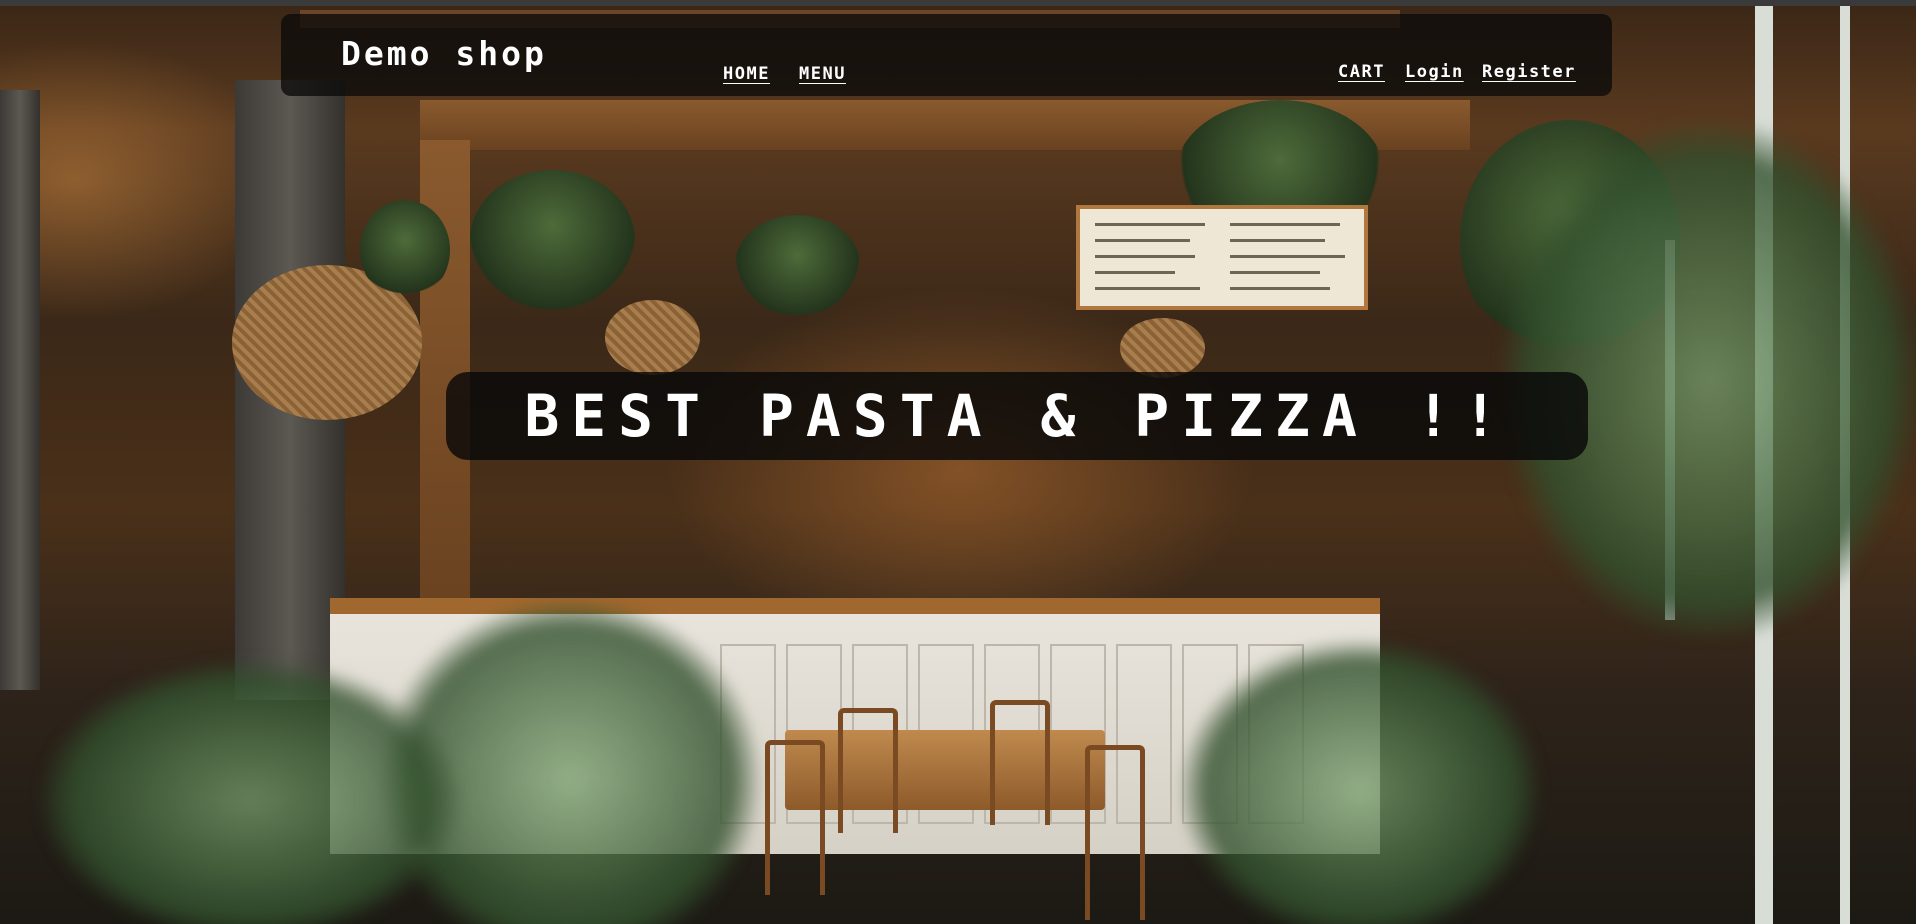 This screenshot has height=924, width=1916. Describe the element at coordinates (20, 390) in the screenshot. I see `left-wall` at that location.